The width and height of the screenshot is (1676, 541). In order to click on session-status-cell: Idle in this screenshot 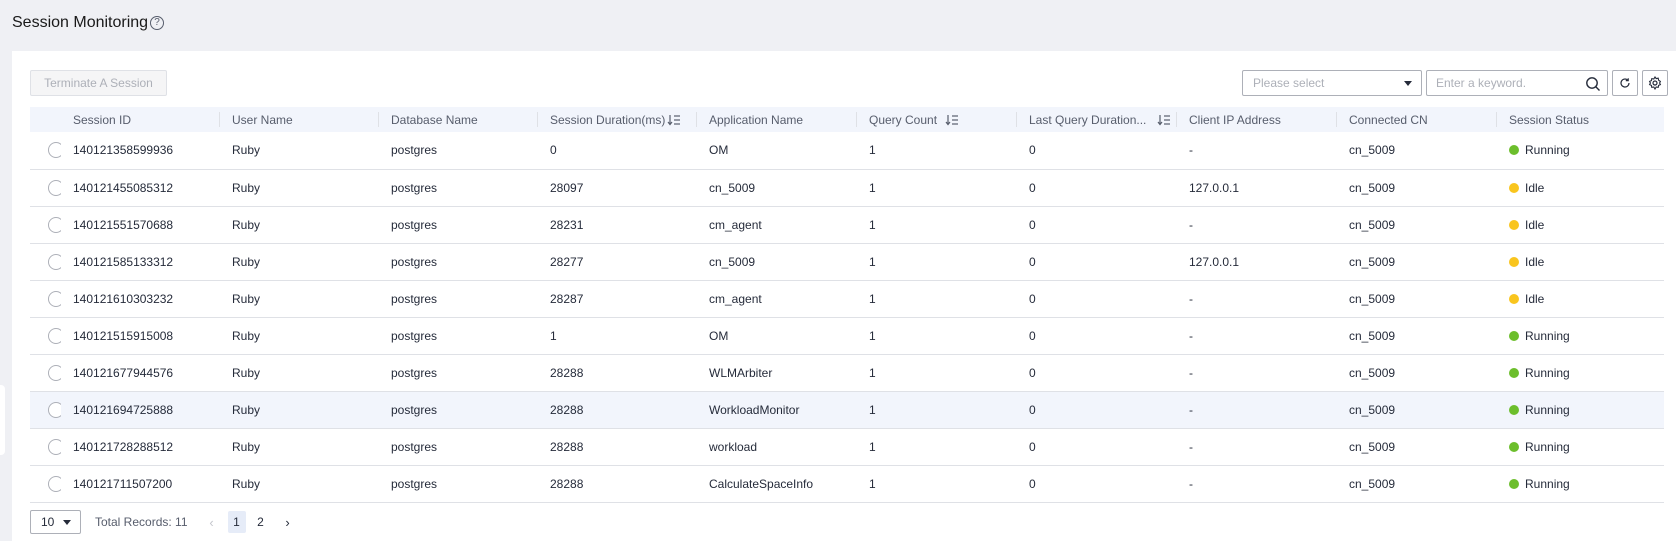, I will do `click(1580, 187)`.